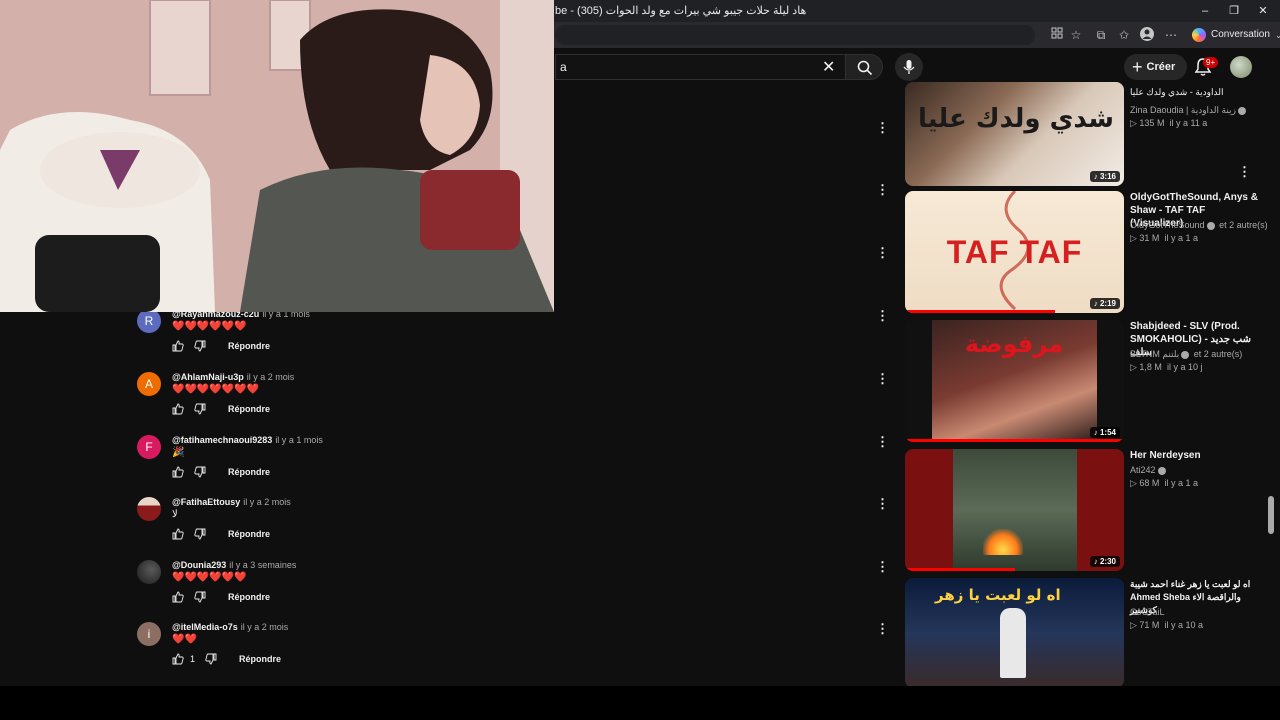 The height and width of the screenshot is (720, 1280). What do you see at coordinates (1147, 35) in the screenshot?
I see `profile-icon` at bounding box center [1147, 35].